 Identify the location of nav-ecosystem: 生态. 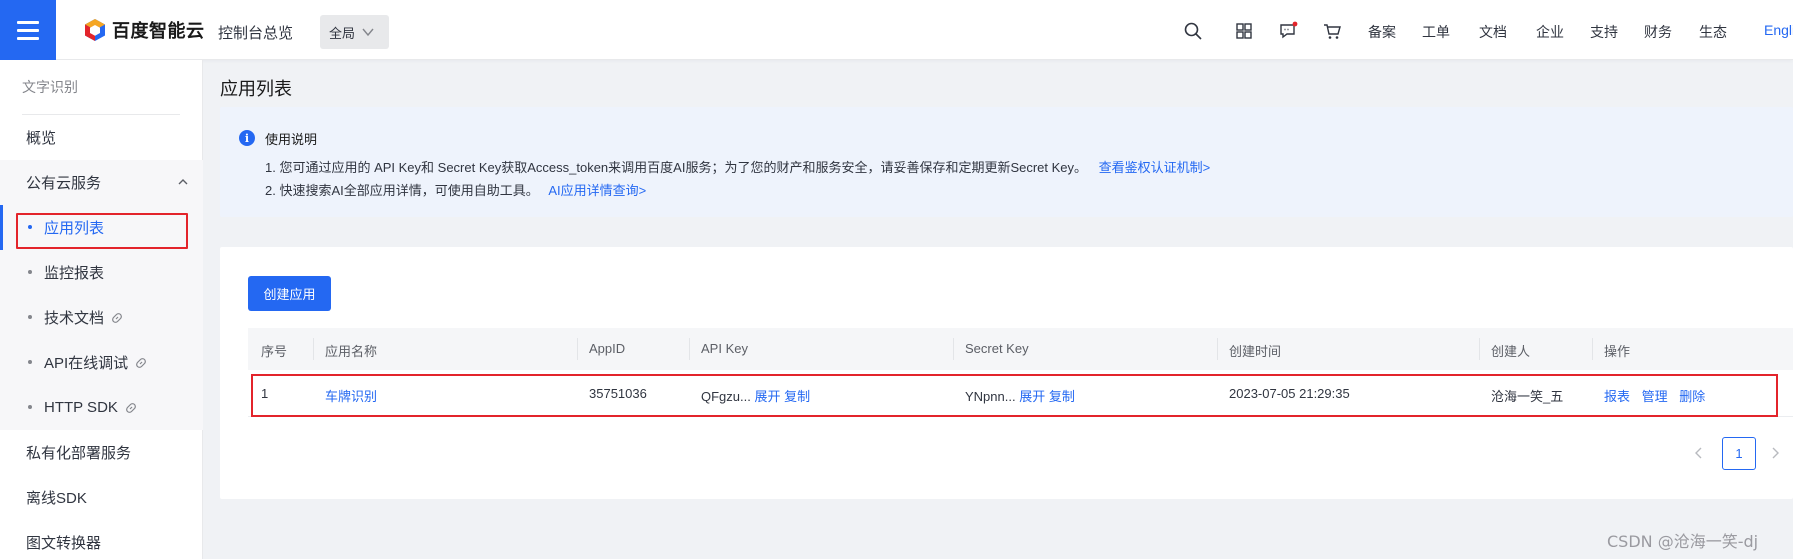
(1713, 32).